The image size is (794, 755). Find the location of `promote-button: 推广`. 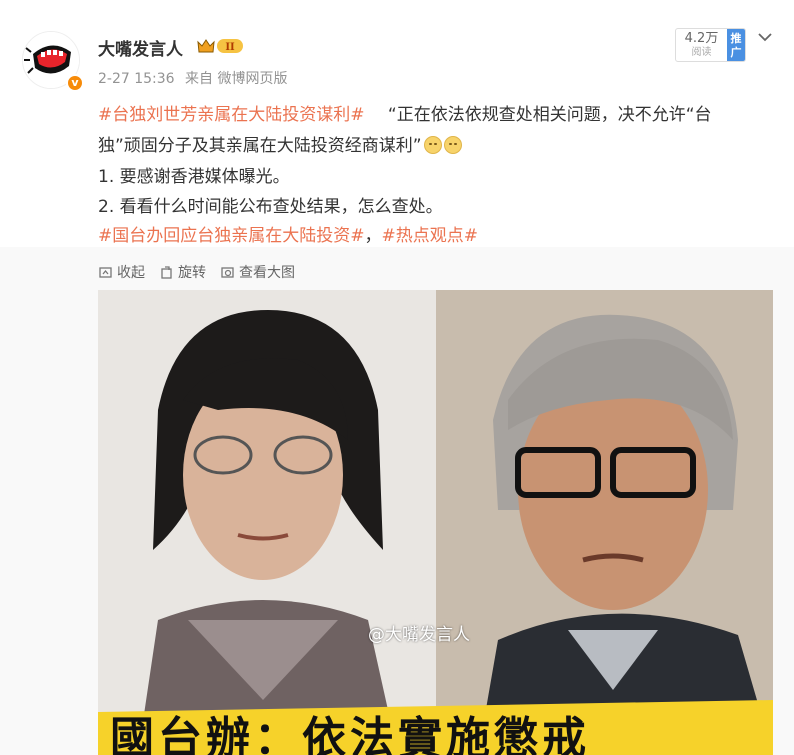

promote-button: 推广 is located at coordinates (736, 45).